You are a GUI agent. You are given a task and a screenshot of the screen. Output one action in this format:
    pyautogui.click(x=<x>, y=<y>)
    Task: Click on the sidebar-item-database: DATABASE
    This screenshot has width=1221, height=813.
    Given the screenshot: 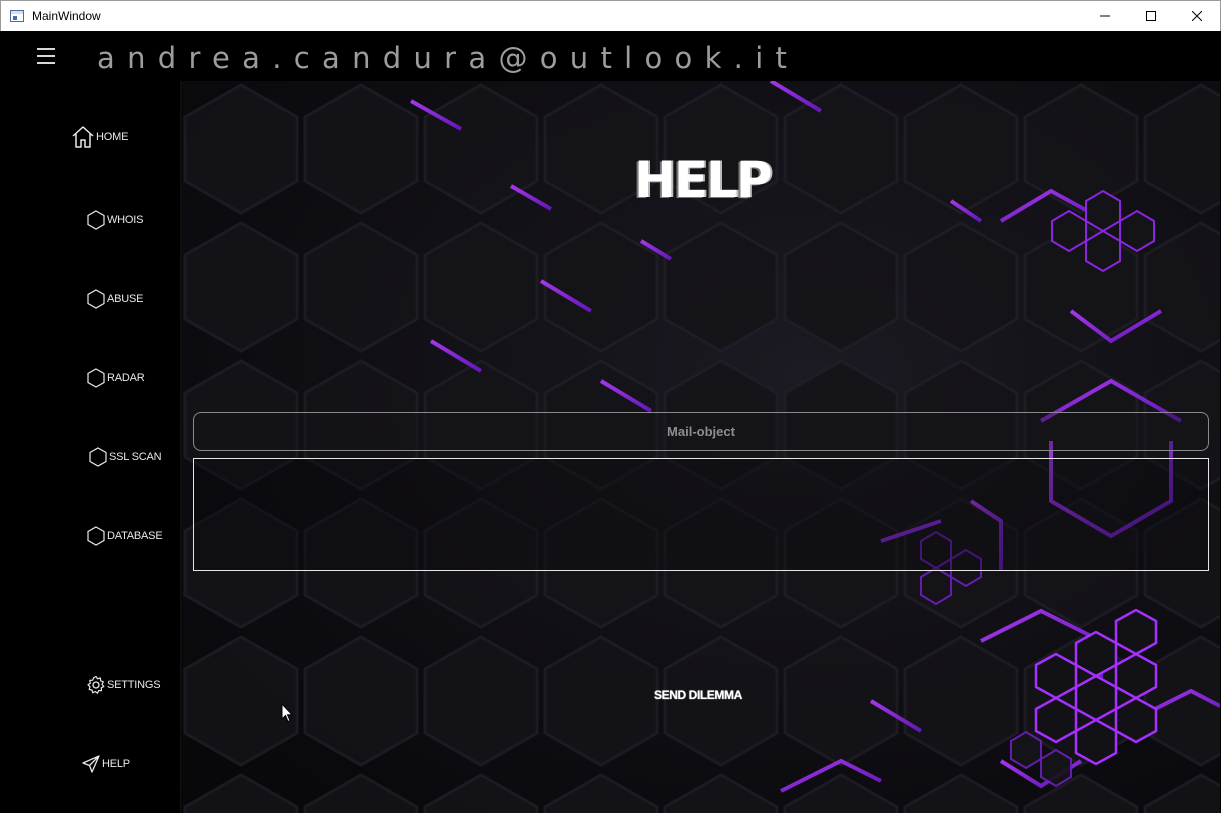 What is the action you would take?
    pyautogui.click(x=124, y=536)
    